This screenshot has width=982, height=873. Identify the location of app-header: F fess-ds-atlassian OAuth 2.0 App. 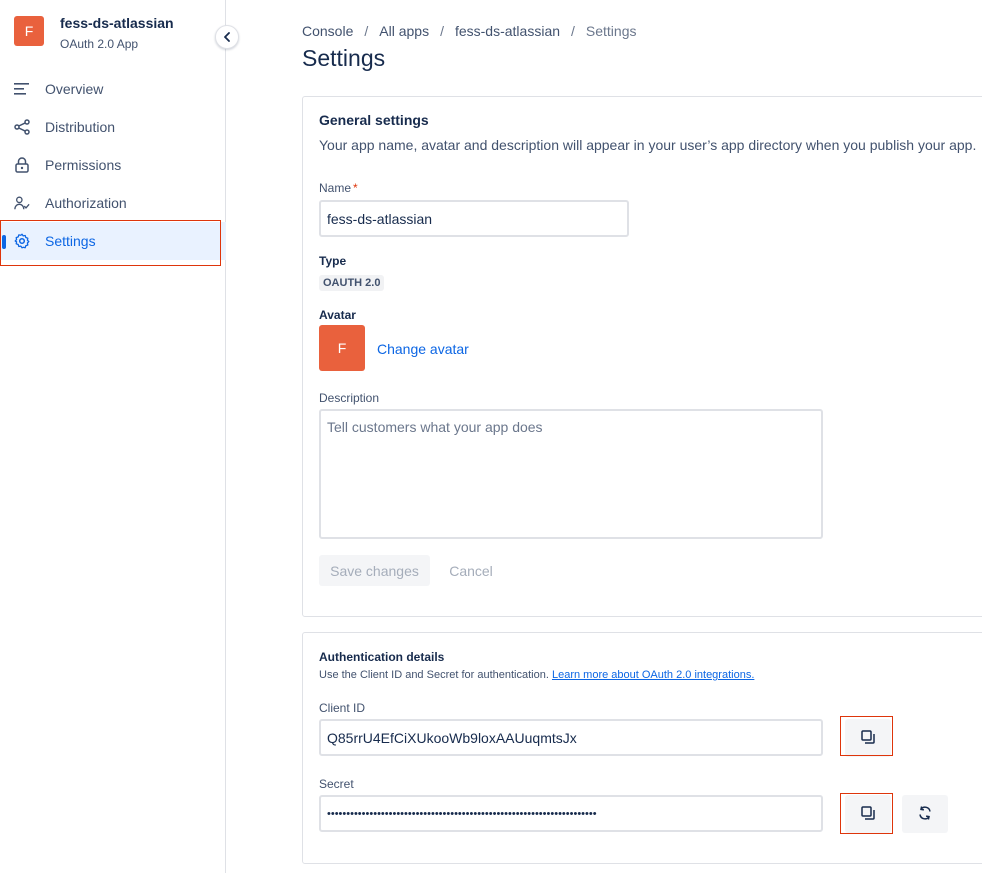
(94, 33).